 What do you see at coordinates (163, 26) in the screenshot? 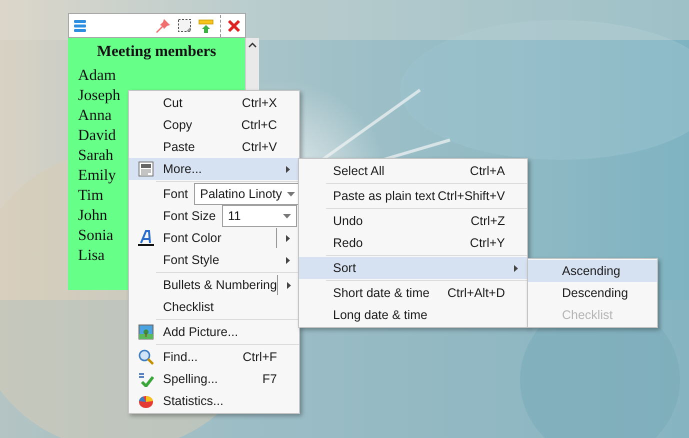
I see `pin-icon` at bounding box center [163, 26].